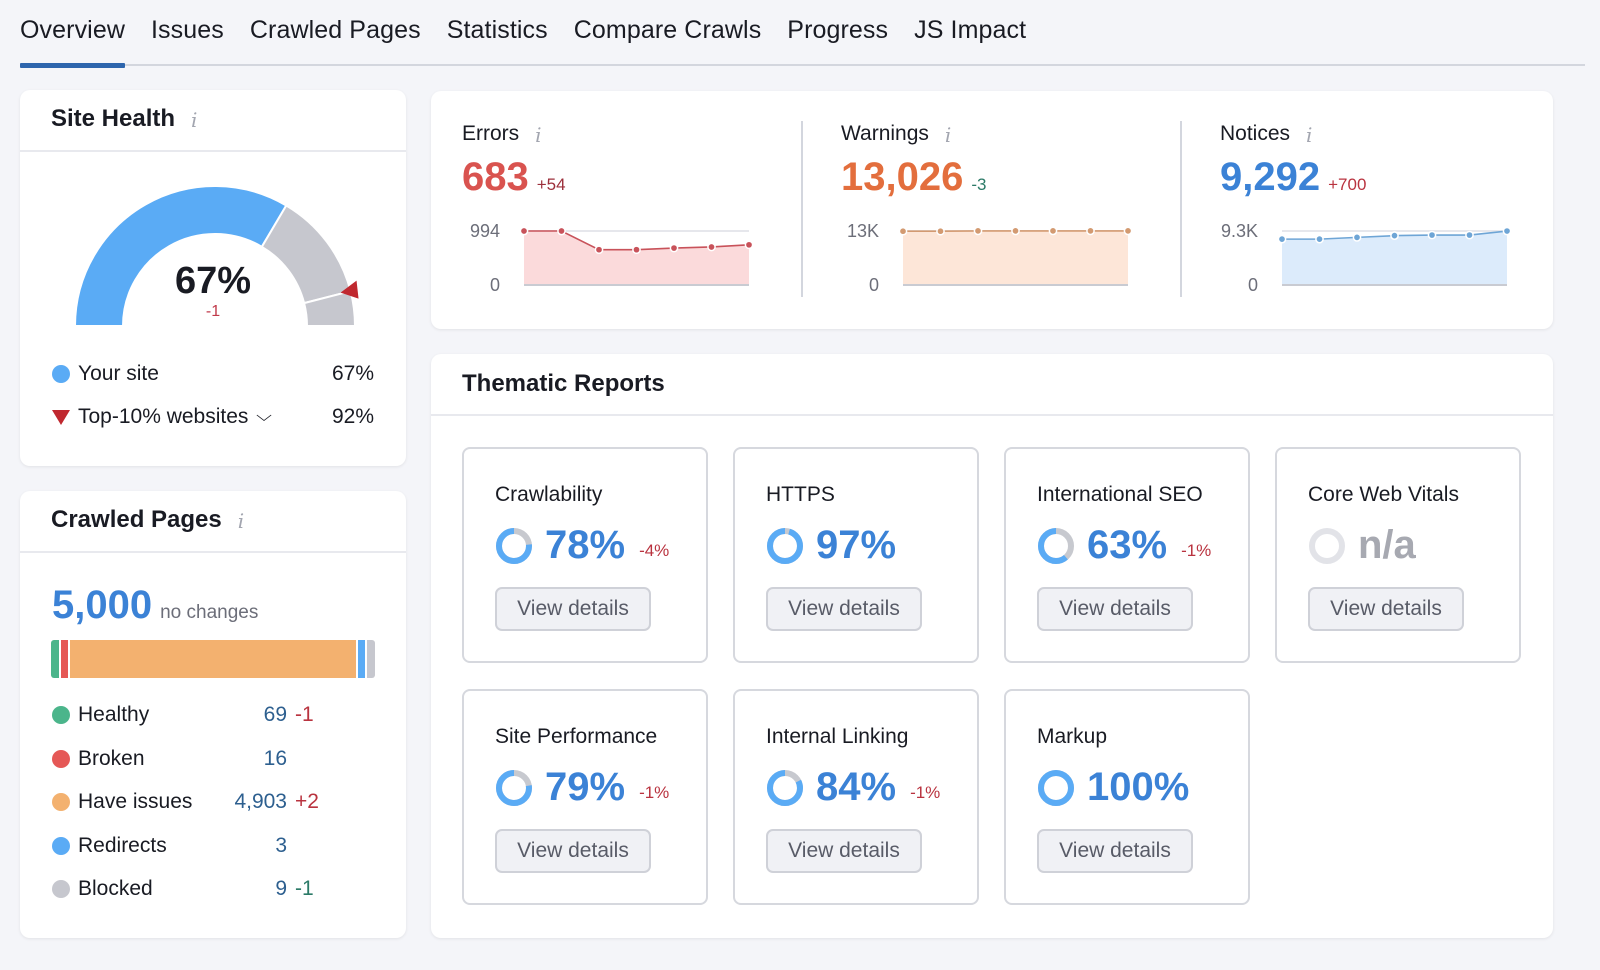 The width and height of the screenshot is (1600, 970). What do you see at coordinates (307, 801) in the screenshot?
I see `row-delta: +2` at bounding box center [307, 801].